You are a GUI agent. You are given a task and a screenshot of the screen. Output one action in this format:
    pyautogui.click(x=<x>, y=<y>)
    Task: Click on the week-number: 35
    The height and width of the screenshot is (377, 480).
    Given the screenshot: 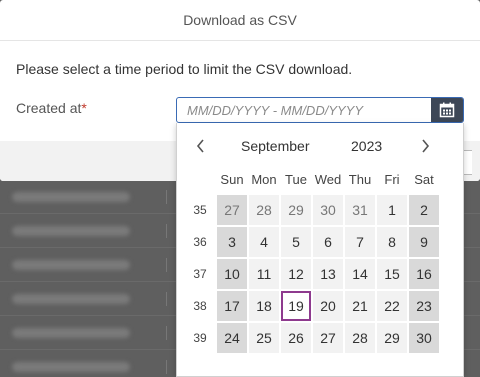 What is the action you would take?
    pyautogui.click(x=200, y=210)
    